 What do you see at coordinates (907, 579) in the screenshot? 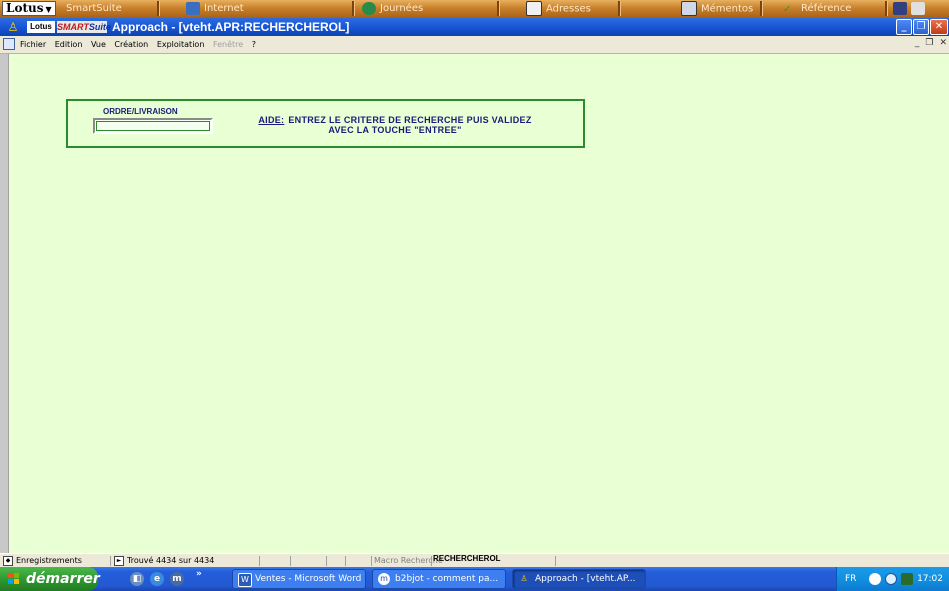
I see `tray-network-icon` at bounding box center [907, 579].